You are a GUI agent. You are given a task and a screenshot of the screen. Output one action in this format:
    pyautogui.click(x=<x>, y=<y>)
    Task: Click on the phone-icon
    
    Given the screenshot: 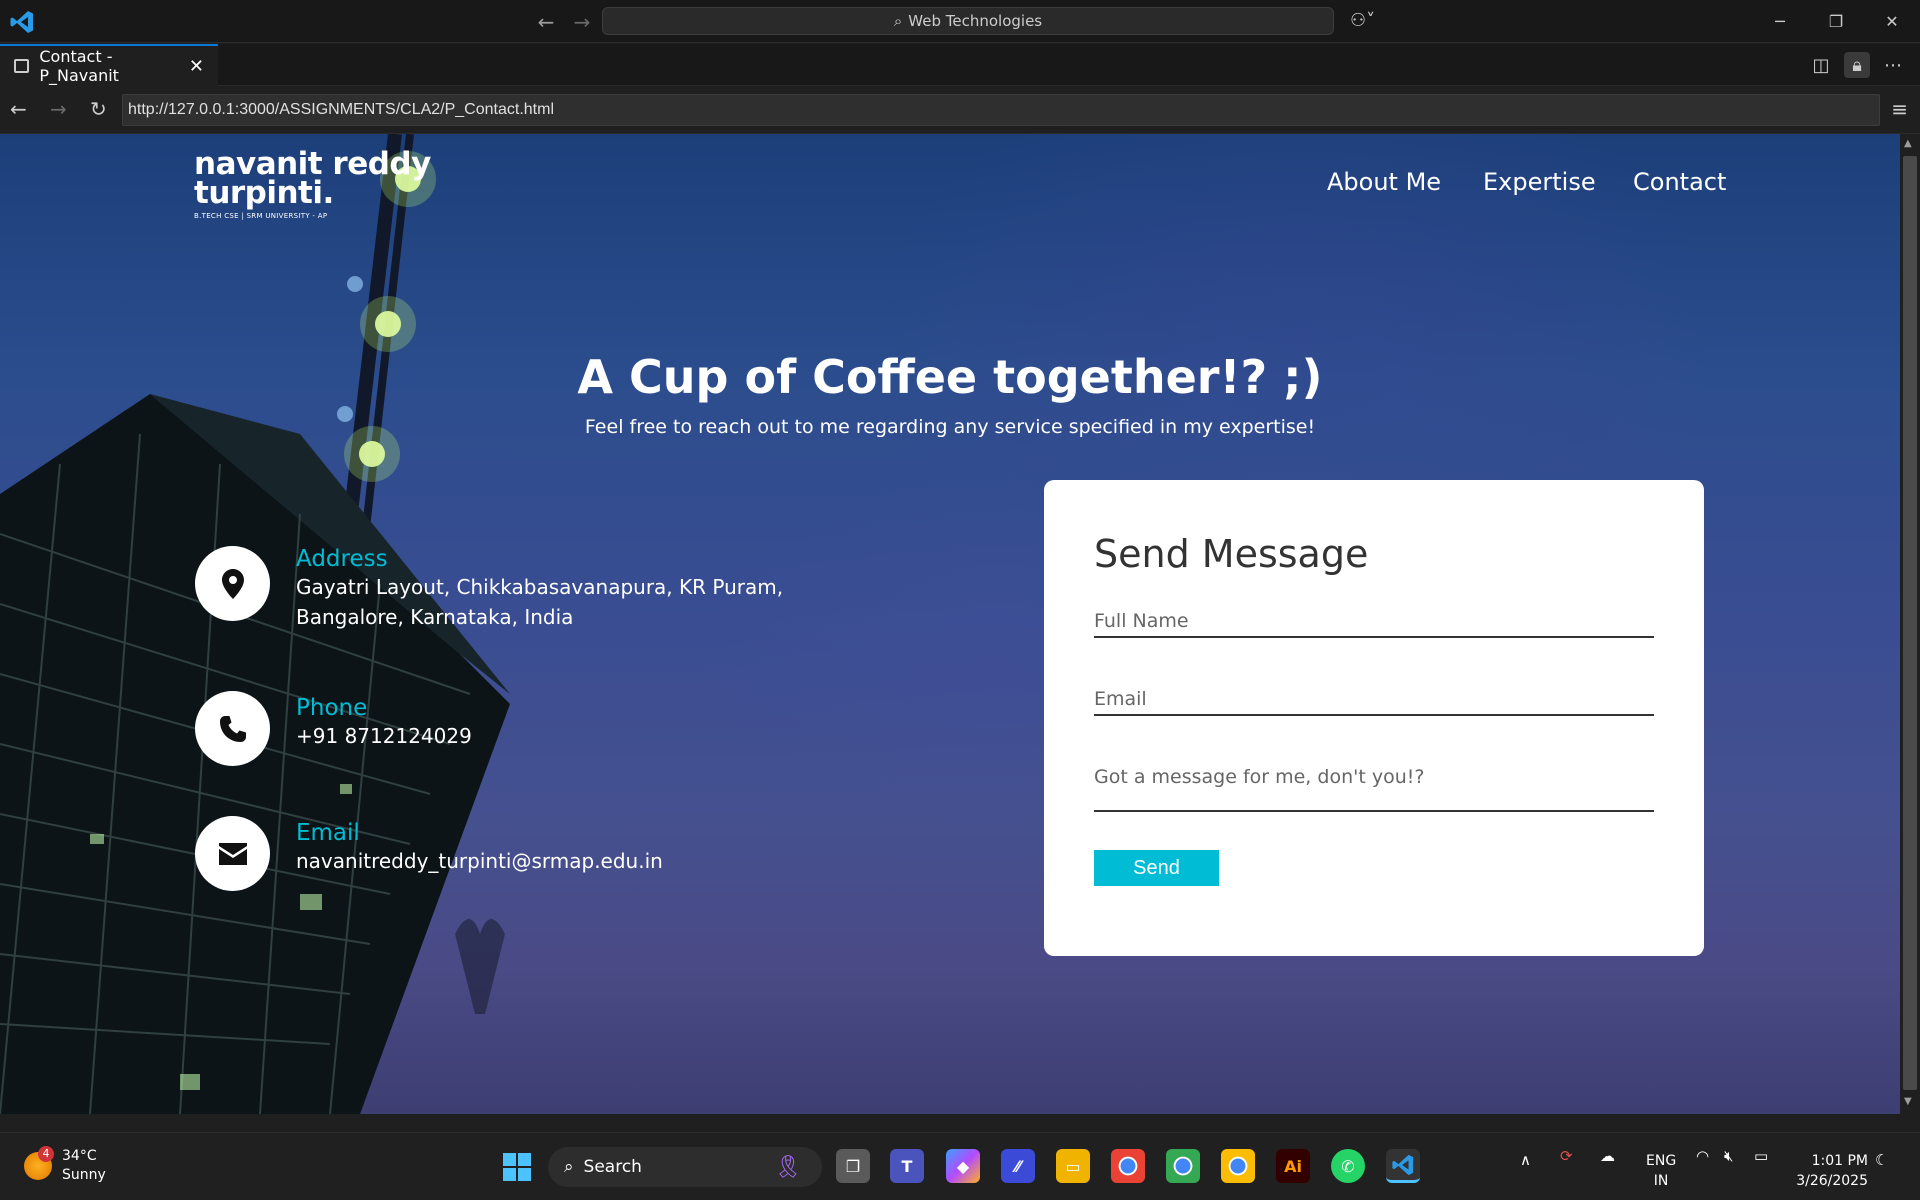 What is the action you would take?
    pyautogui.click(x=232, y=728)
    